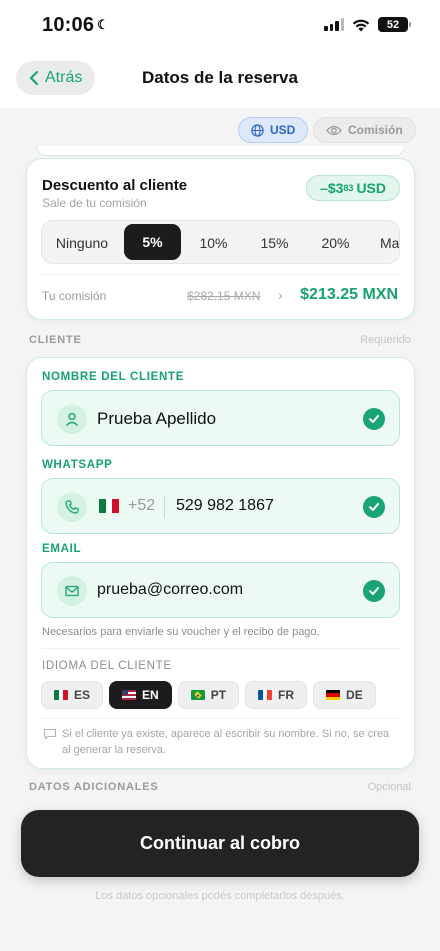 The height and width of the screenshot is (951, 440). Describe the element at coordinates (276, 695) in the screenshot. I see `language-option-fr: FR` at that location.